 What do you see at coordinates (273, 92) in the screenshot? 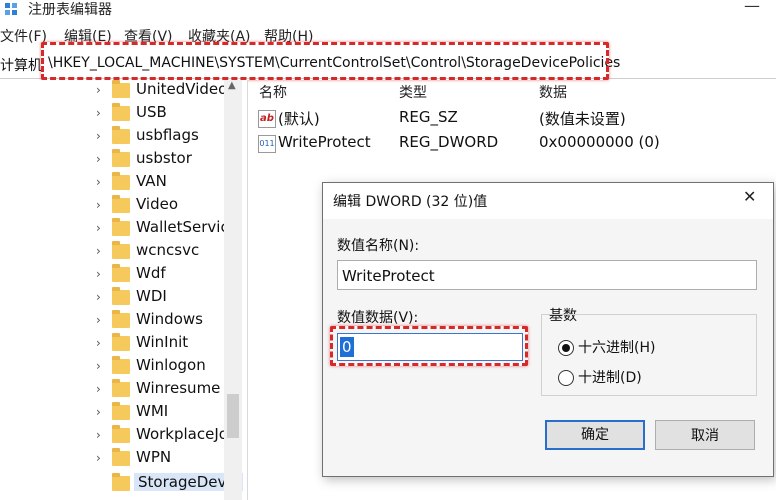
I see `column-header-name: 名称` at bounding box center [273, 92].